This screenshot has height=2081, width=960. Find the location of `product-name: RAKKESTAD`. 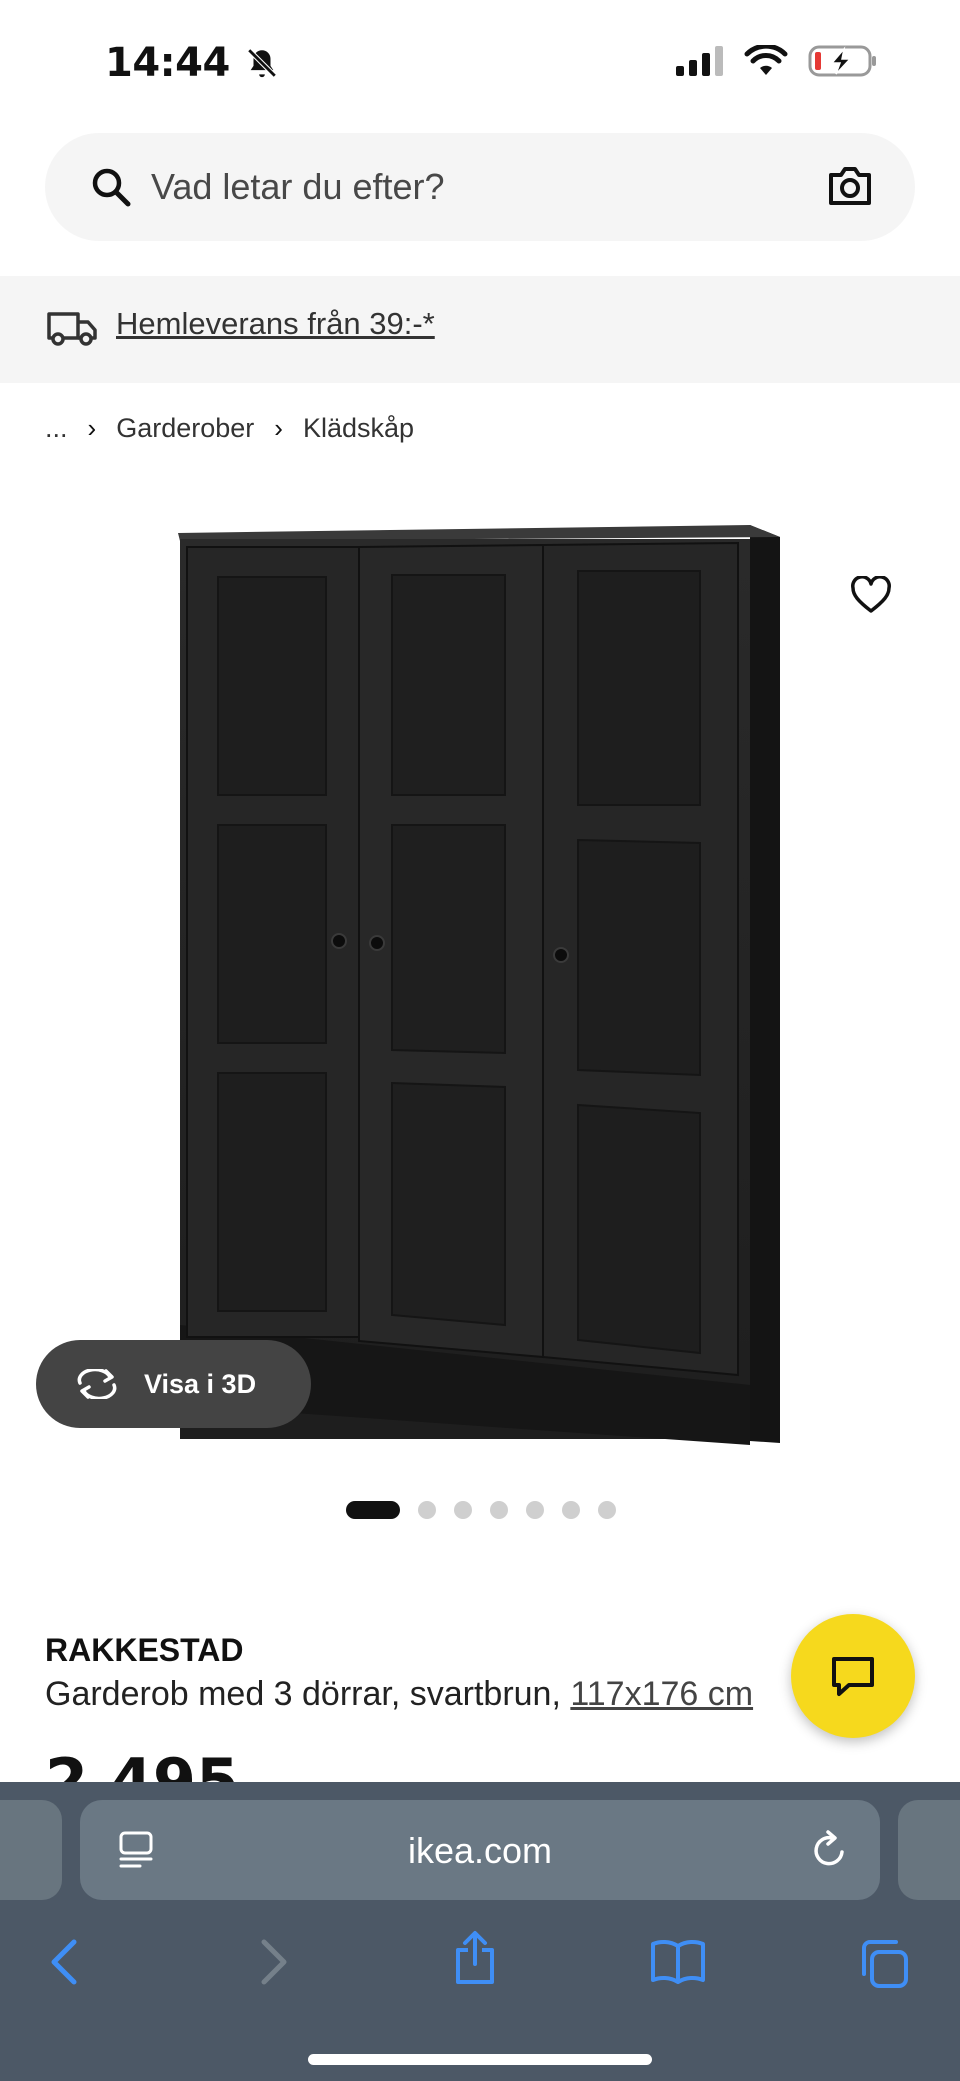

product-name: RAKKESTAD is located at coordinates (144, 1650).